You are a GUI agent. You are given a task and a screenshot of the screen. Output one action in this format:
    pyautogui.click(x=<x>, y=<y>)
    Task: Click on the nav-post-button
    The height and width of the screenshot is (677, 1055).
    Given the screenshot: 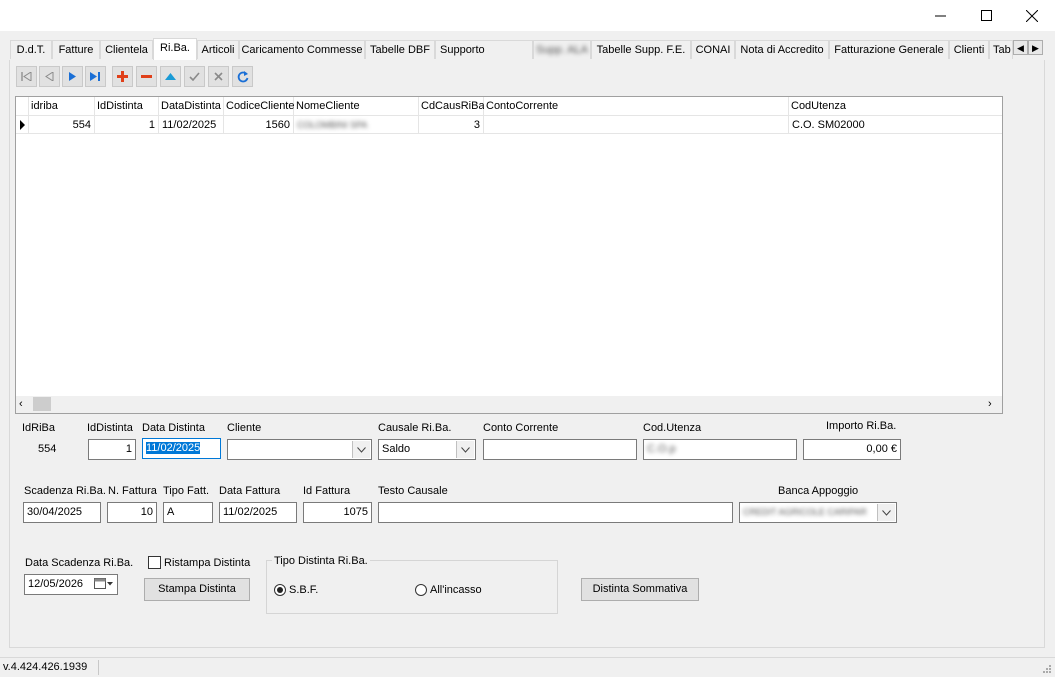 What is the action you would take?
    pyautogui.click(x=194, y=76)
    